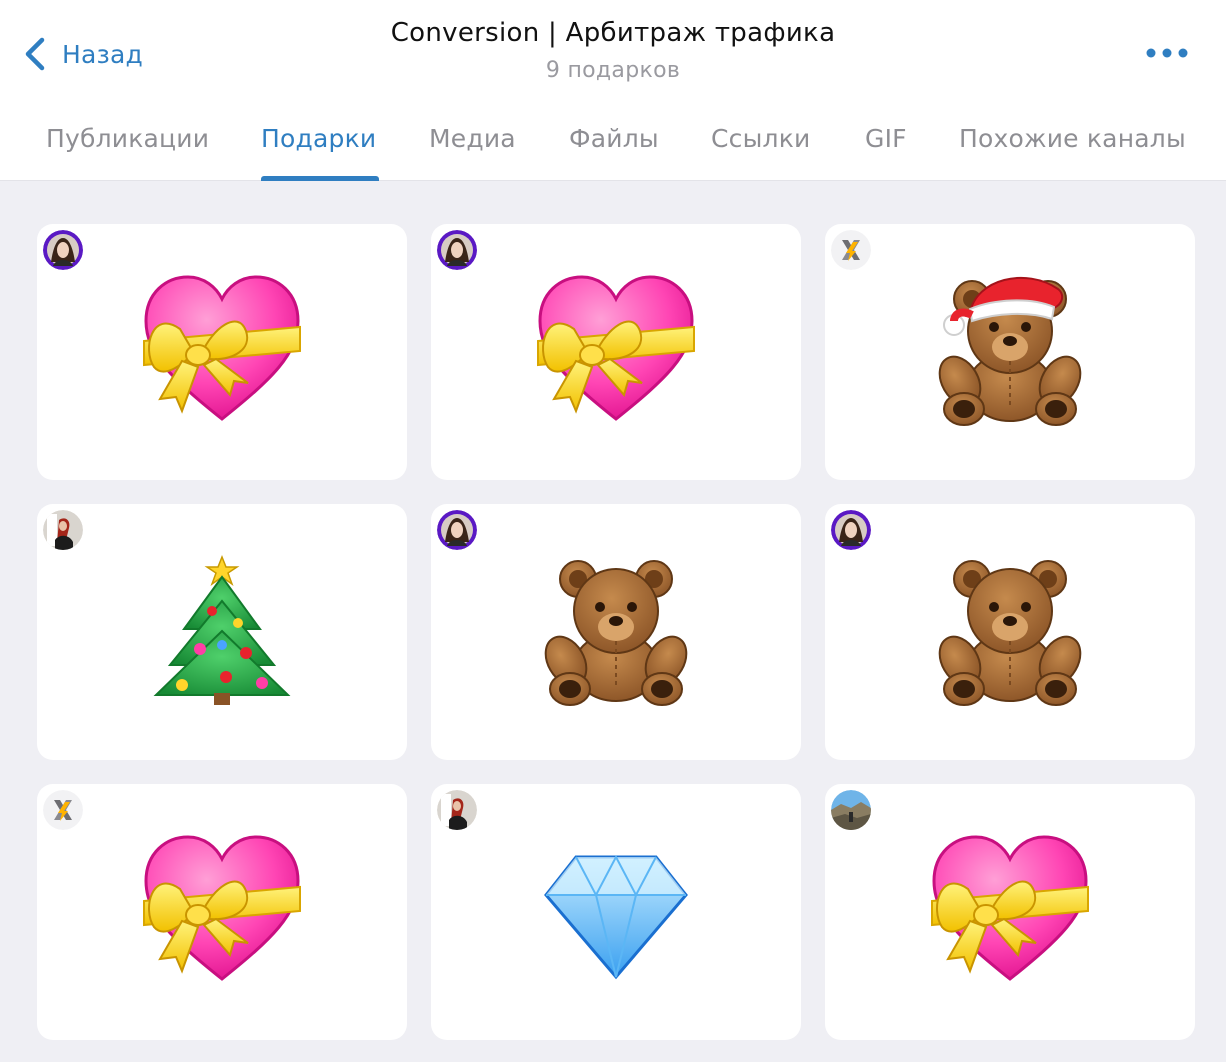 This screenshot has width=1226, height=1062. Describe the element at coordinates (127, 138) in the screenshot. I see `tab-publications: Публикации` at that location.